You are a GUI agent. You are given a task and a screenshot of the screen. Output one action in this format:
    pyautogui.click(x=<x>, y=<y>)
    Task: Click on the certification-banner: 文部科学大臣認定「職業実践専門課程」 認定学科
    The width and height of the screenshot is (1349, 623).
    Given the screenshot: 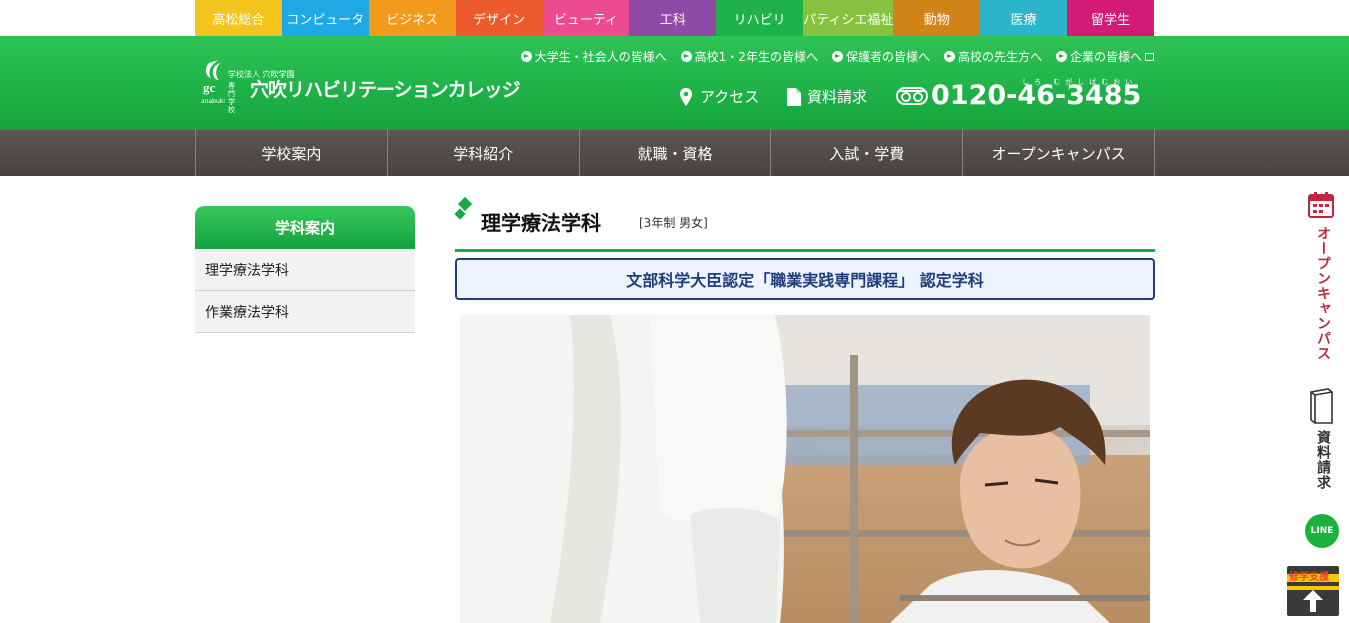 What is the action you would take?
    pyautogui.click(x=805, y=279)
    